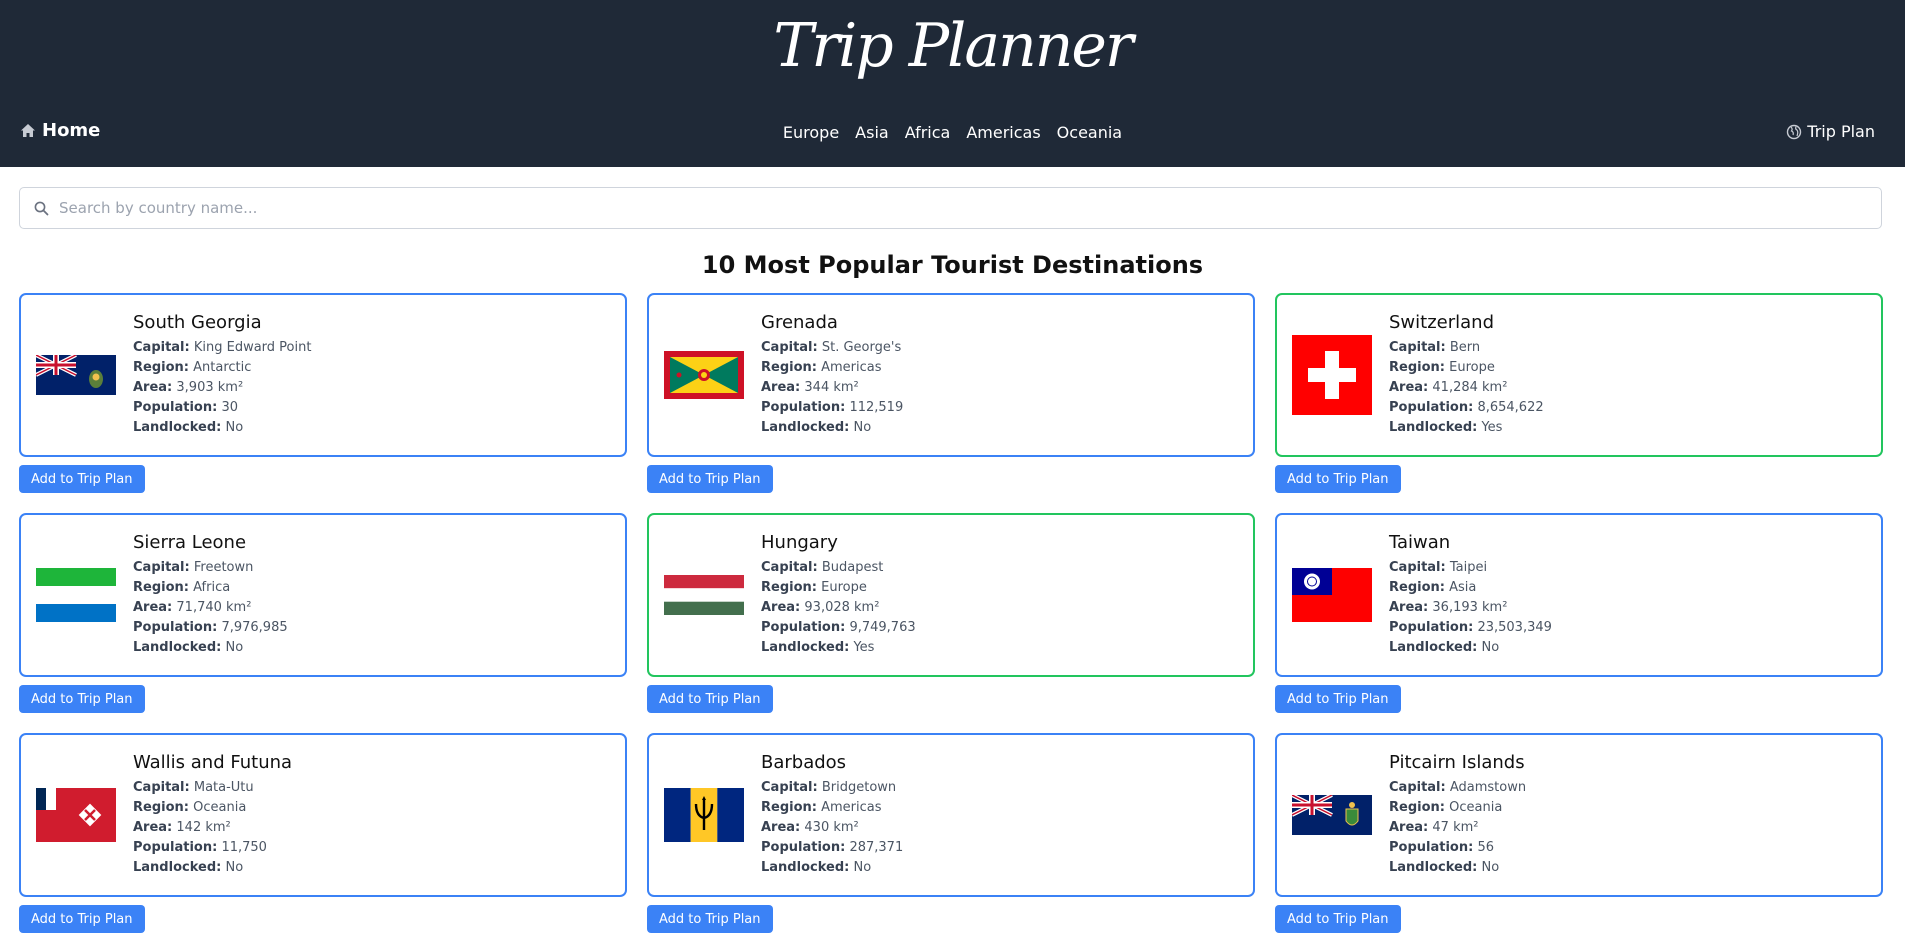 The image size is (1905, 939). I want to click on region-value: Oceania, so click(1476, 807).